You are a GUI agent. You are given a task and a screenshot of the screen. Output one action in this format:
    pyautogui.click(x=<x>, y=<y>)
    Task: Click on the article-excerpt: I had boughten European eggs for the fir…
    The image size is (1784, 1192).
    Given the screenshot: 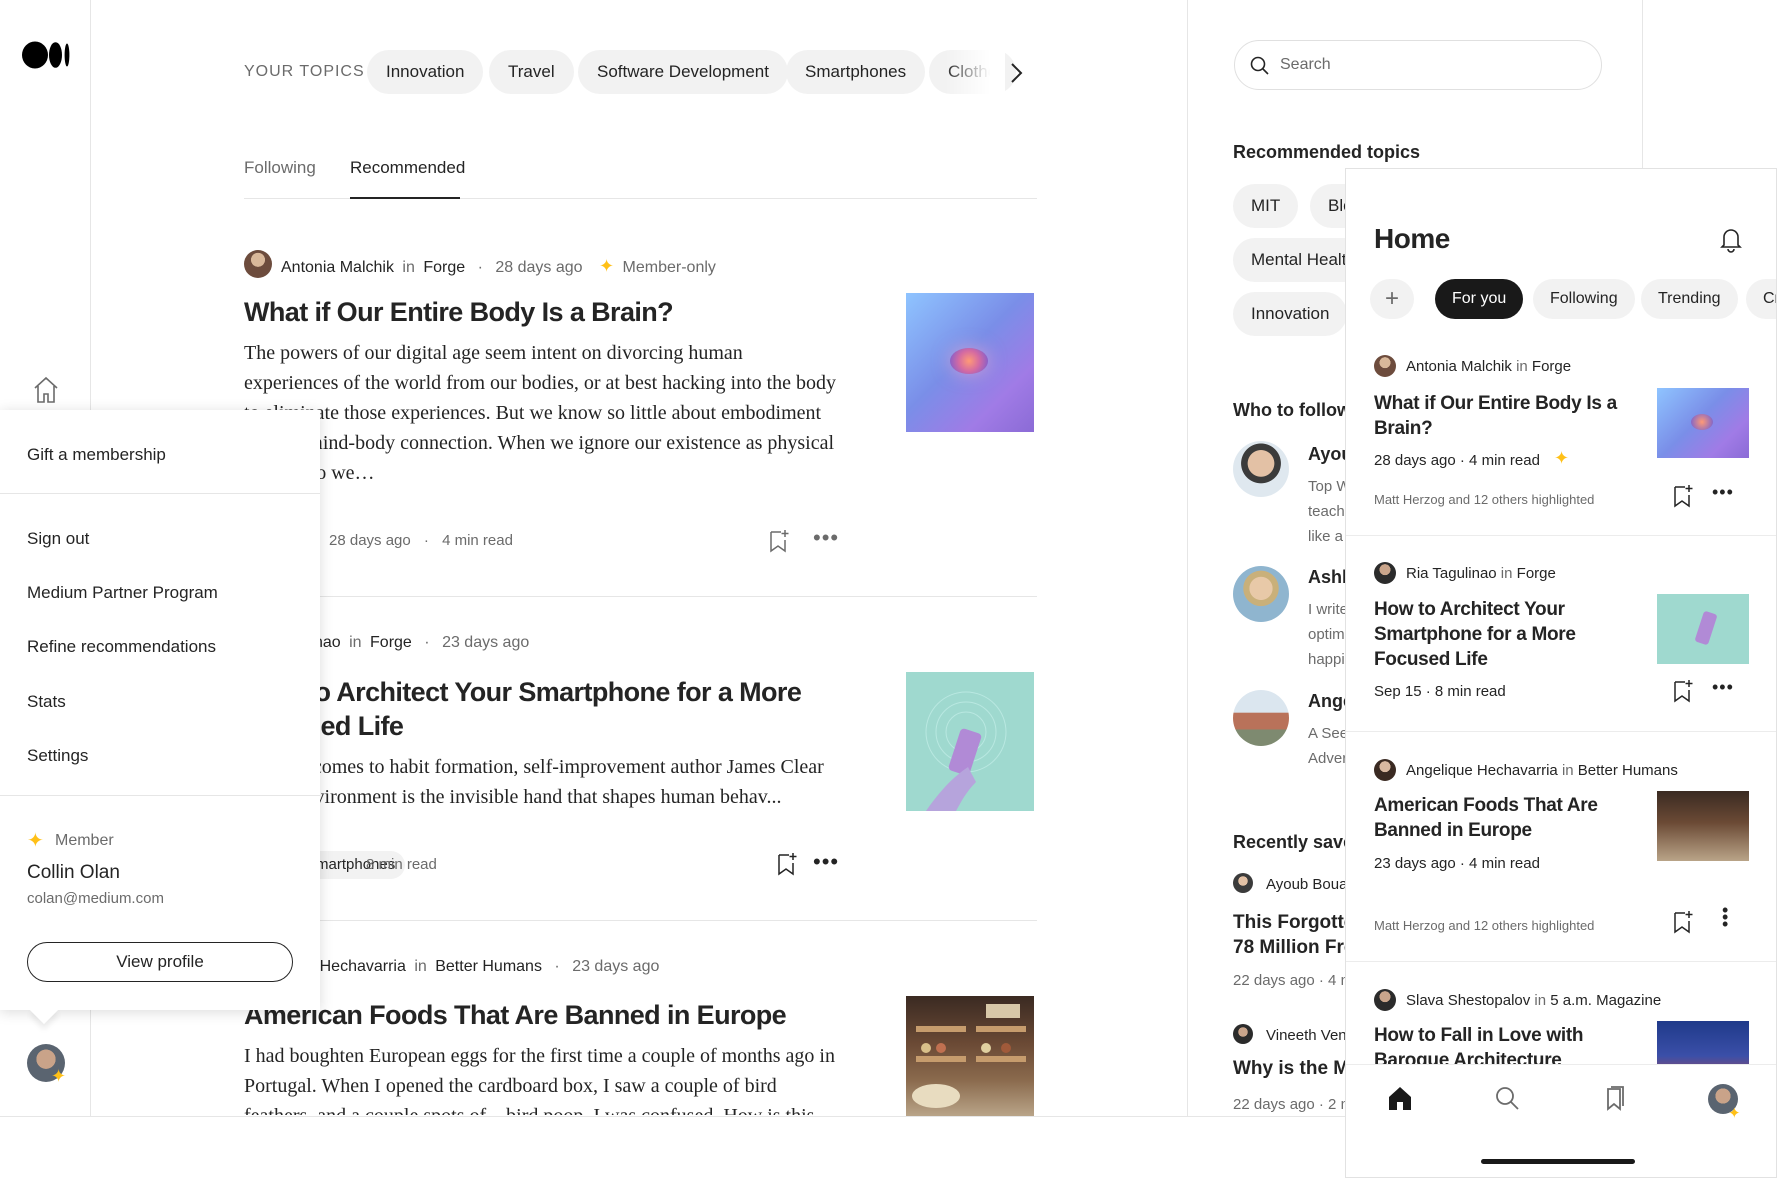 What is the action you would take?
    pyautogui.click(x=554, y=1078)
    